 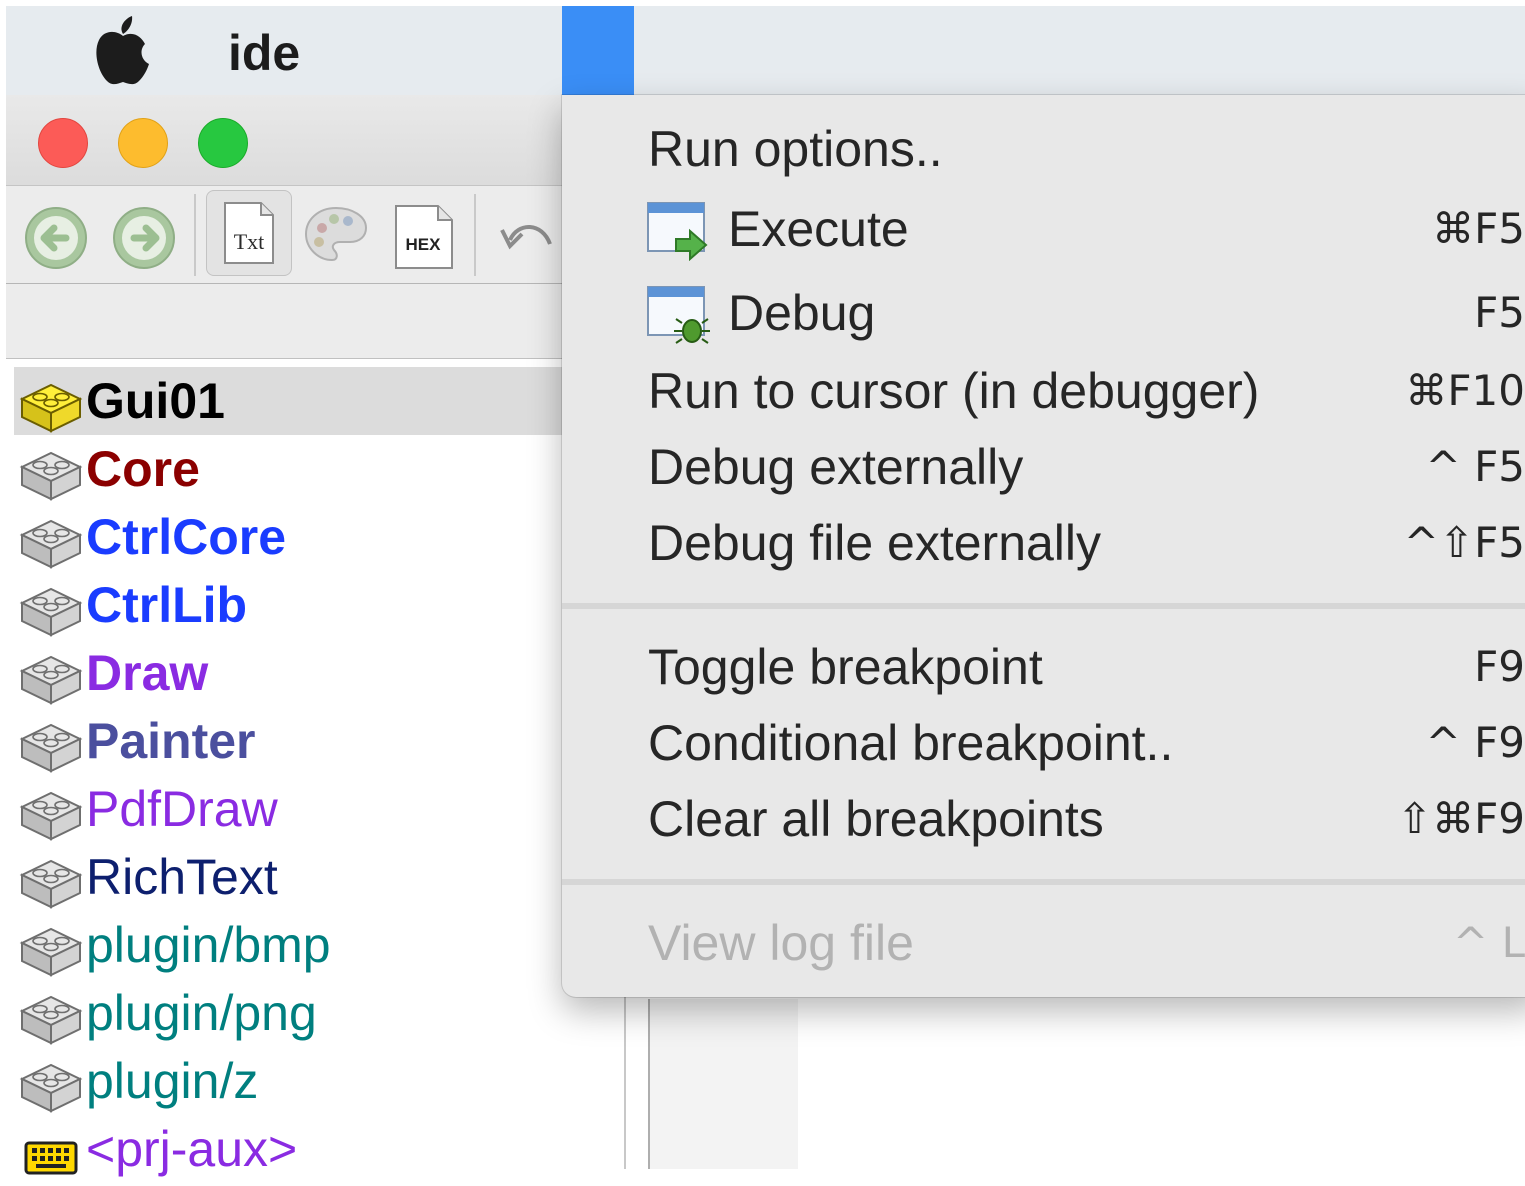 What do you see at coordinates (56, 238) in the screenshot?
I see `back-arrow-icon` at bounding box center [56, 238].